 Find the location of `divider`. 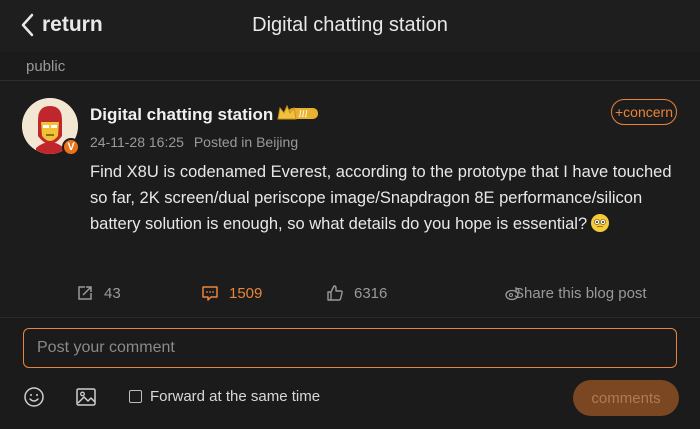

divider is located at coordinates (350, 317).